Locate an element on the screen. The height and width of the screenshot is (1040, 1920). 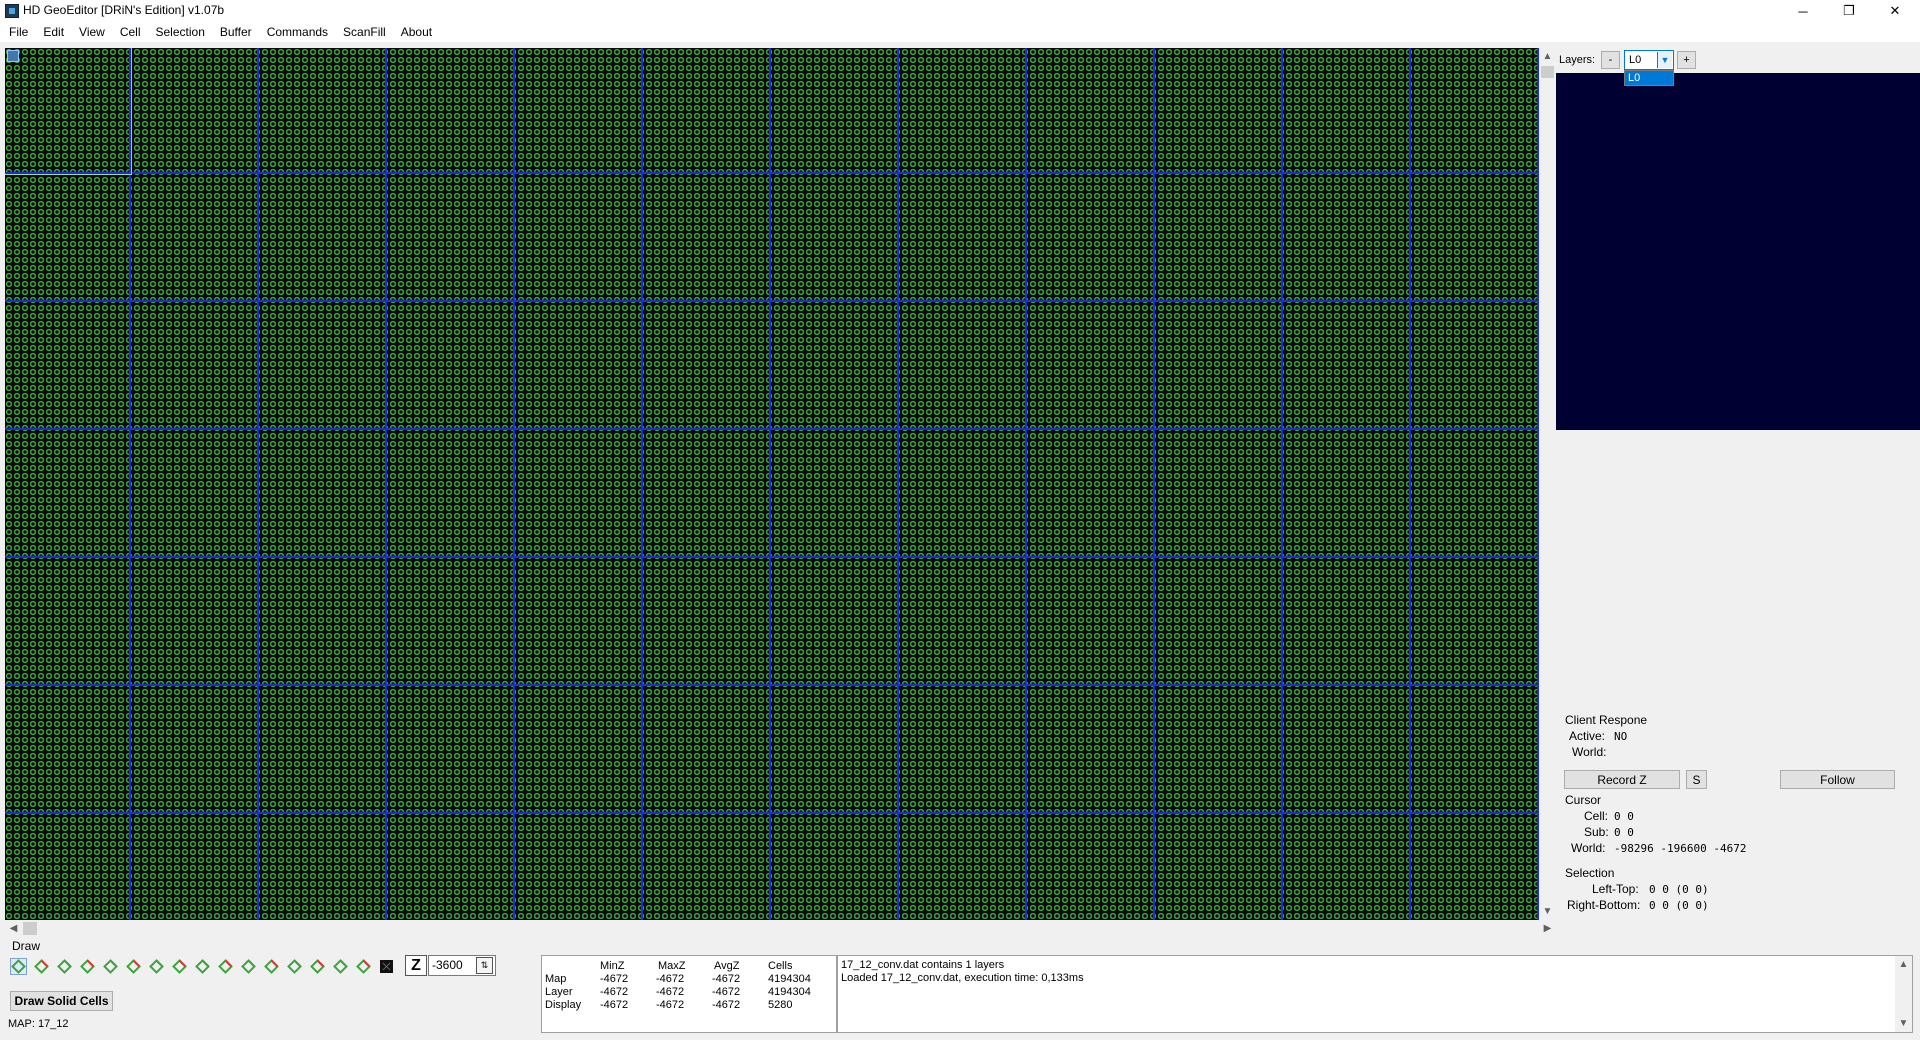
app-icon is located at coordinates (12, 11).